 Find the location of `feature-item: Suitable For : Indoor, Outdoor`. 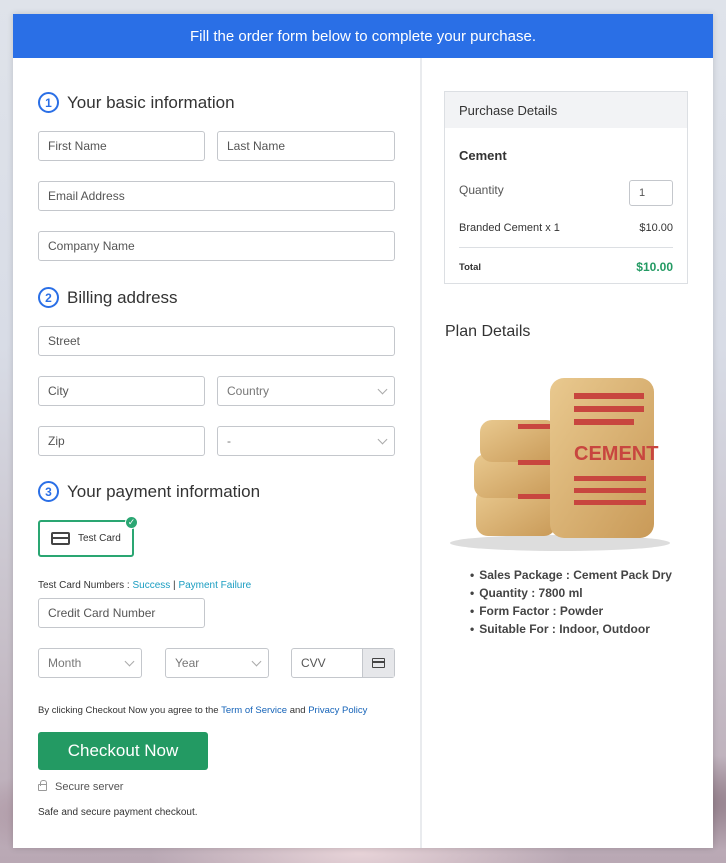

feature-item: Suitable For : Indoor, Outdoor is located at coordinates (571, 629).